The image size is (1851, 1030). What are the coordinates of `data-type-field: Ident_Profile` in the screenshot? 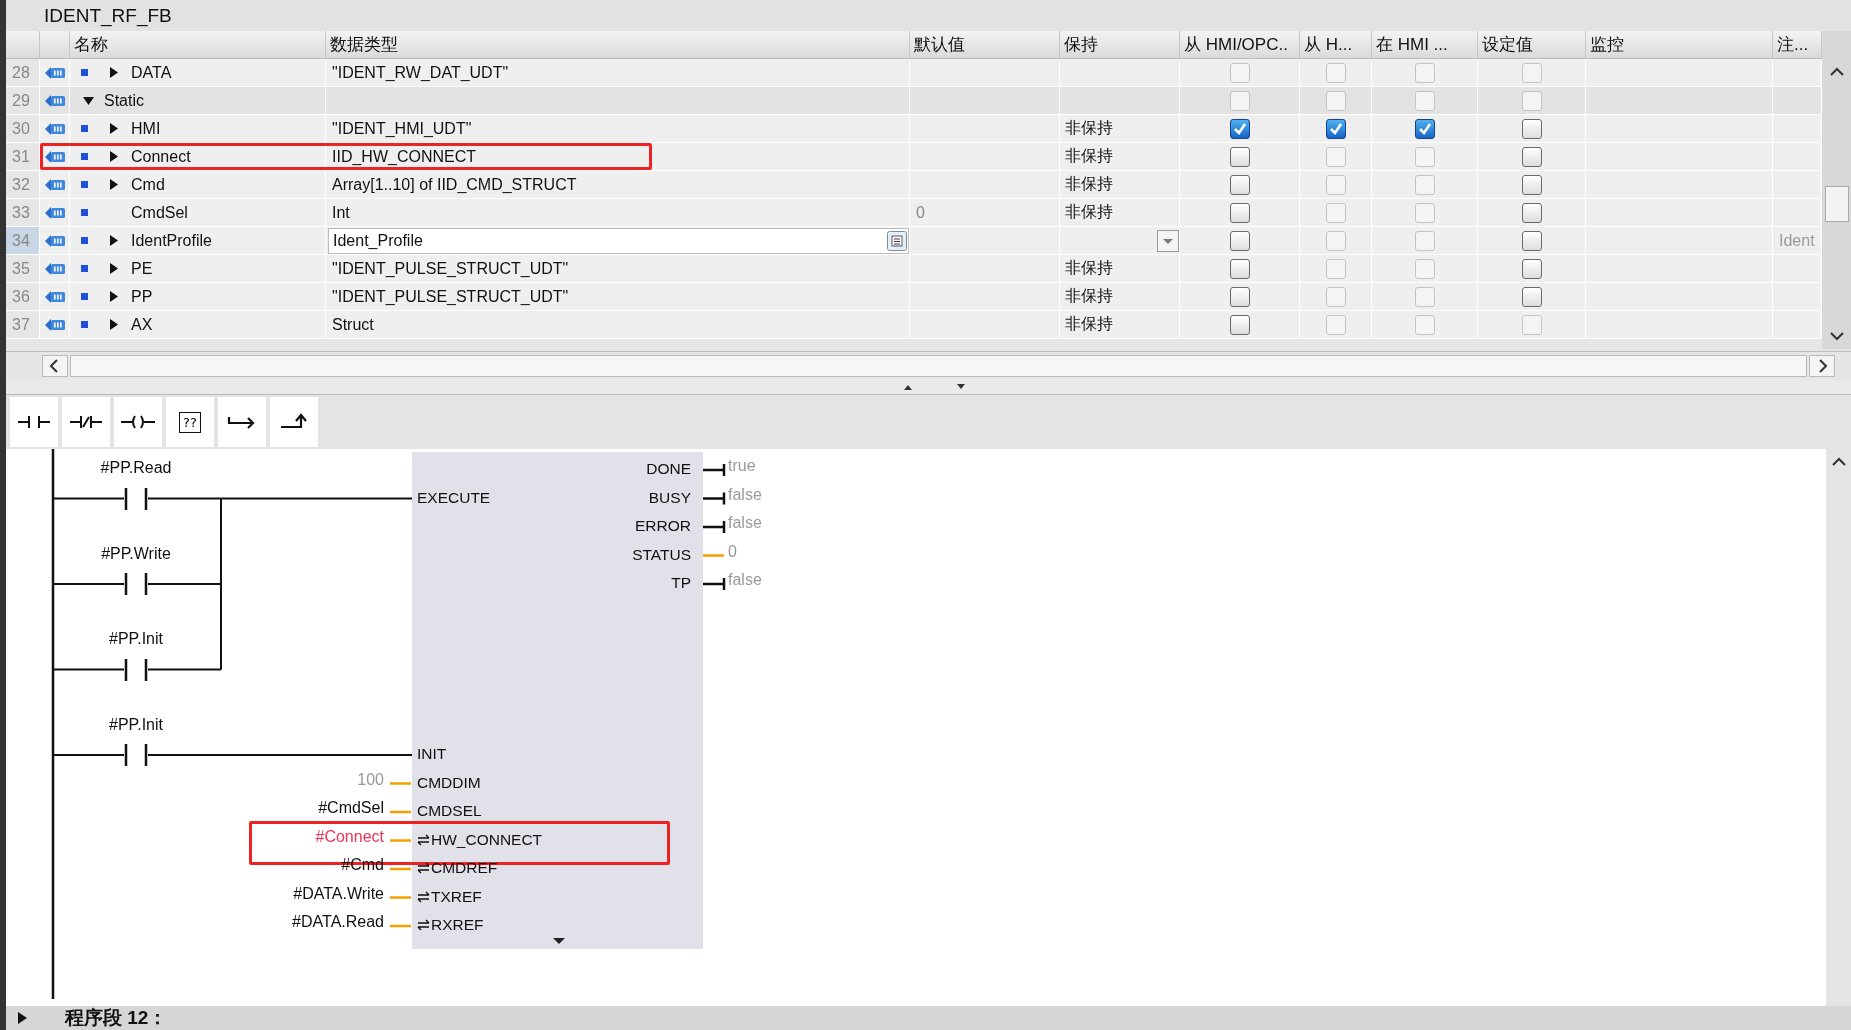 It's located at (618, 240).